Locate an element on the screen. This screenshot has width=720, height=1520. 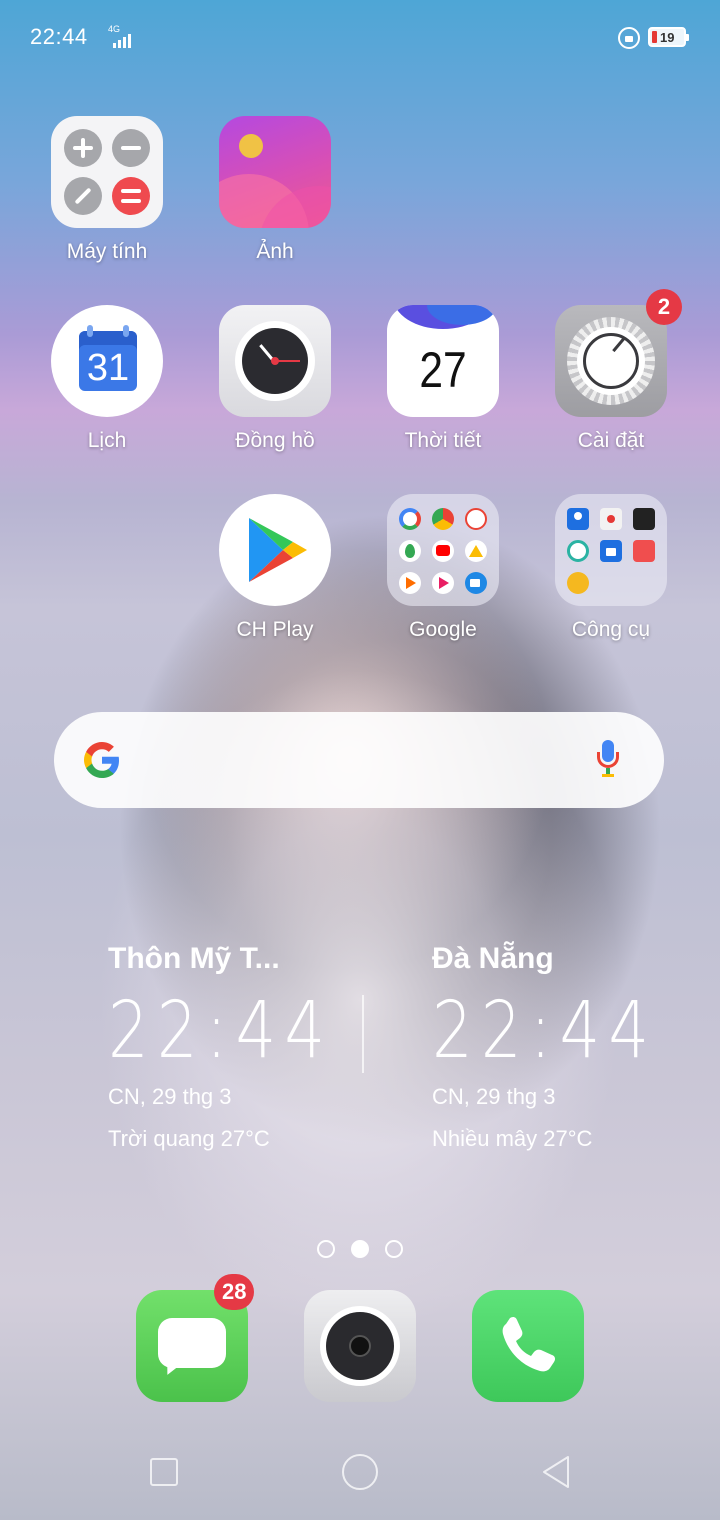
weather-icon: 27 is located at coordinates (443, 361).